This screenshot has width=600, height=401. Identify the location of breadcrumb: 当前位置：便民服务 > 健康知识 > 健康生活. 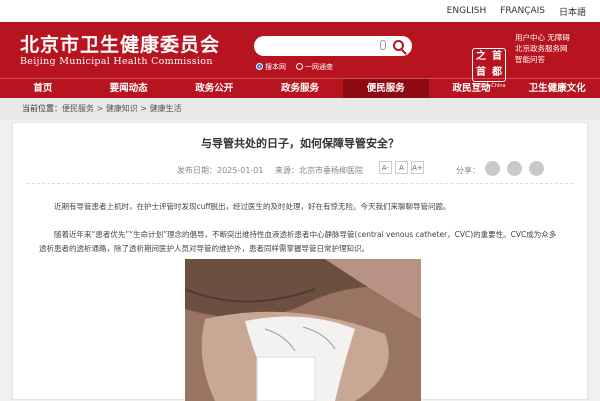
(300, 109).